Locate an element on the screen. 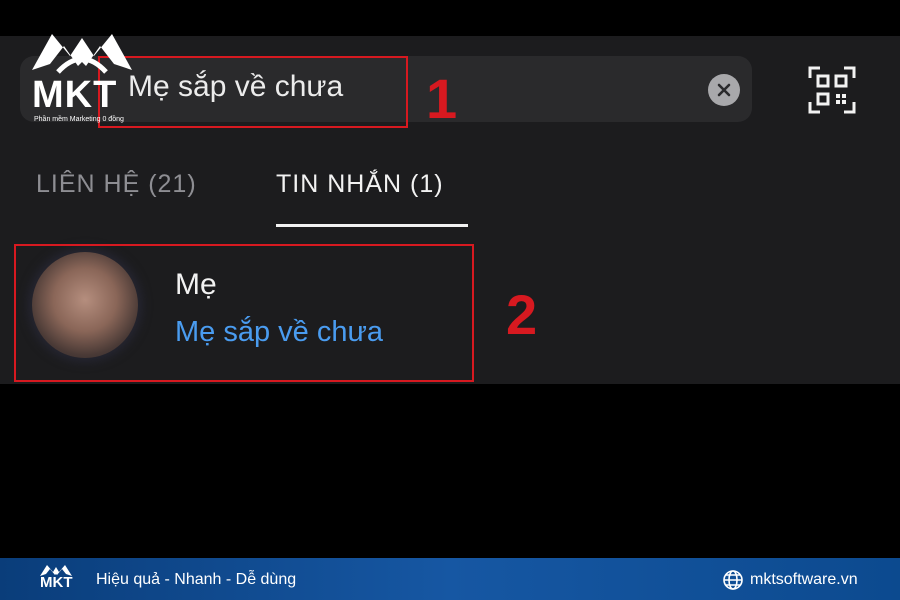 This screenshot has width=900, height=600. tab-messages: TIN NHẮN (1) is located at coordinates (360, 184).